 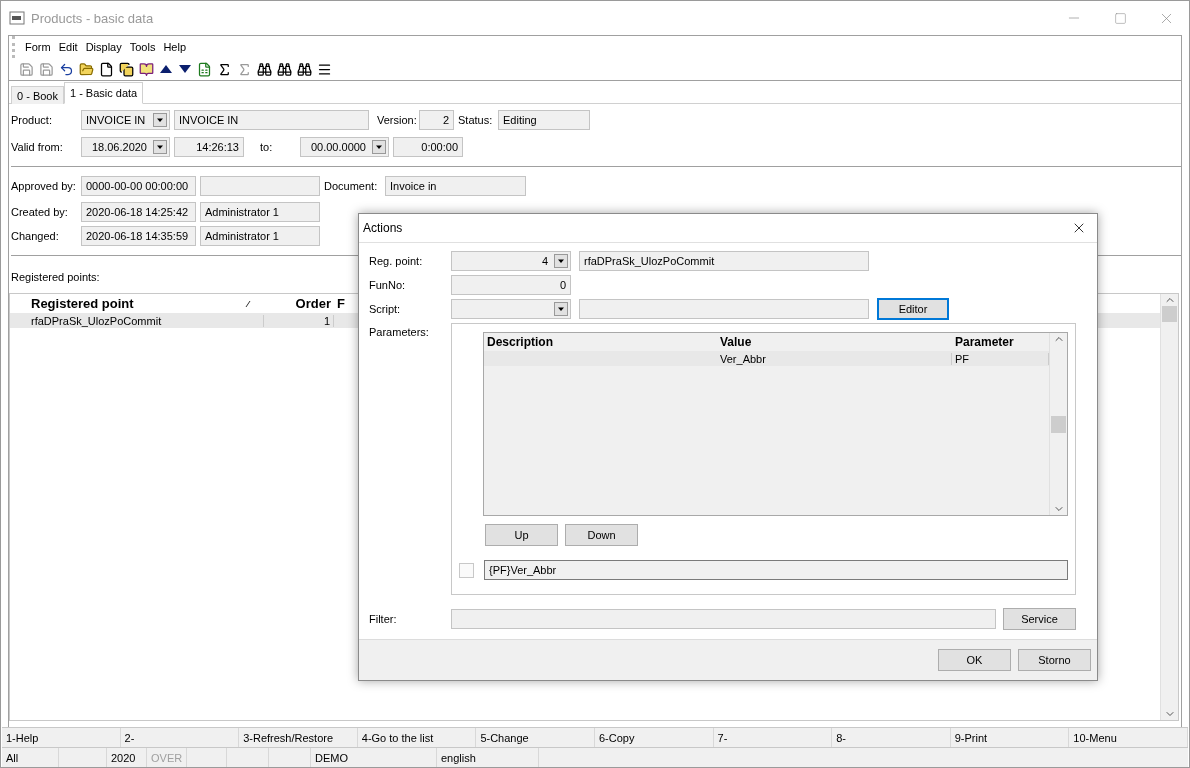 What do you see at coordinates (103, 47) in the screenshot?
I see `menu-item: Display` at bounding box center [103, 47].